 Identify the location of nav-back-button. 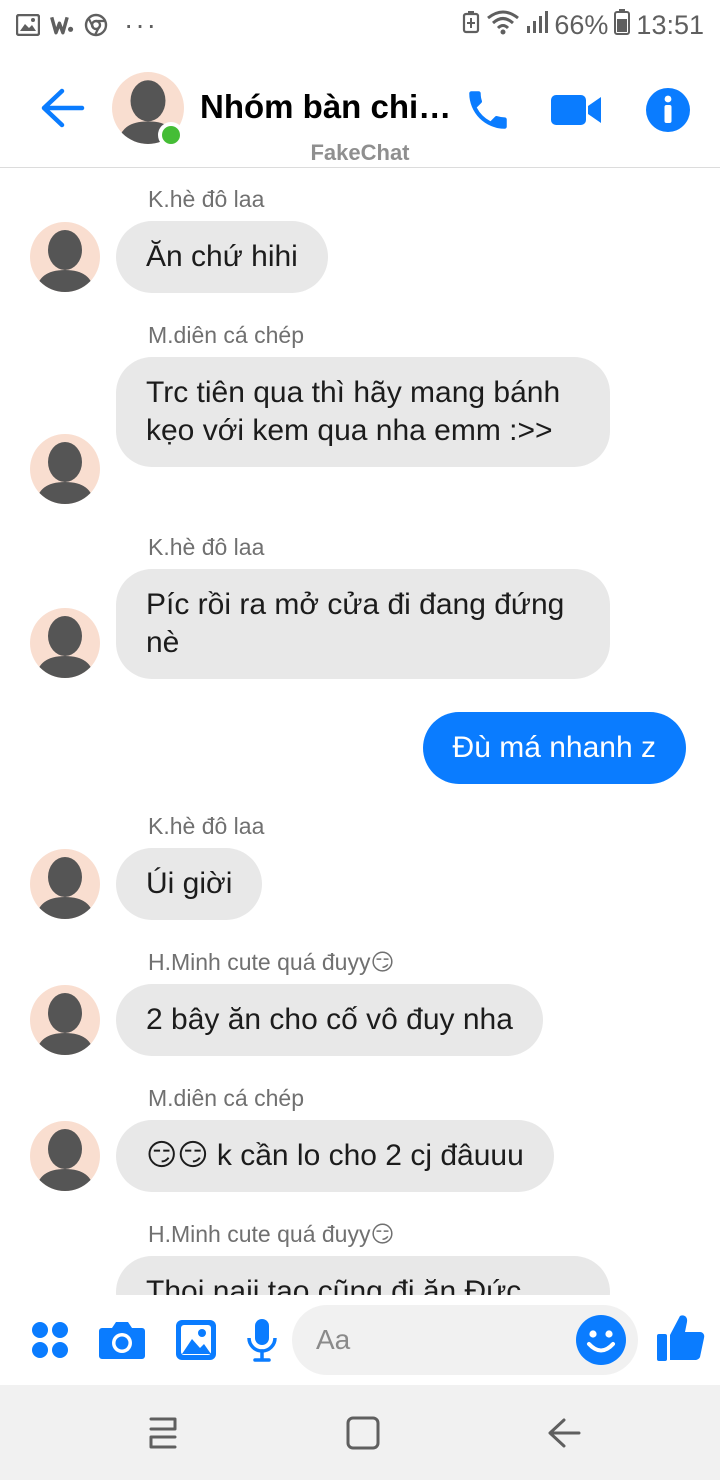
(564, 1433).